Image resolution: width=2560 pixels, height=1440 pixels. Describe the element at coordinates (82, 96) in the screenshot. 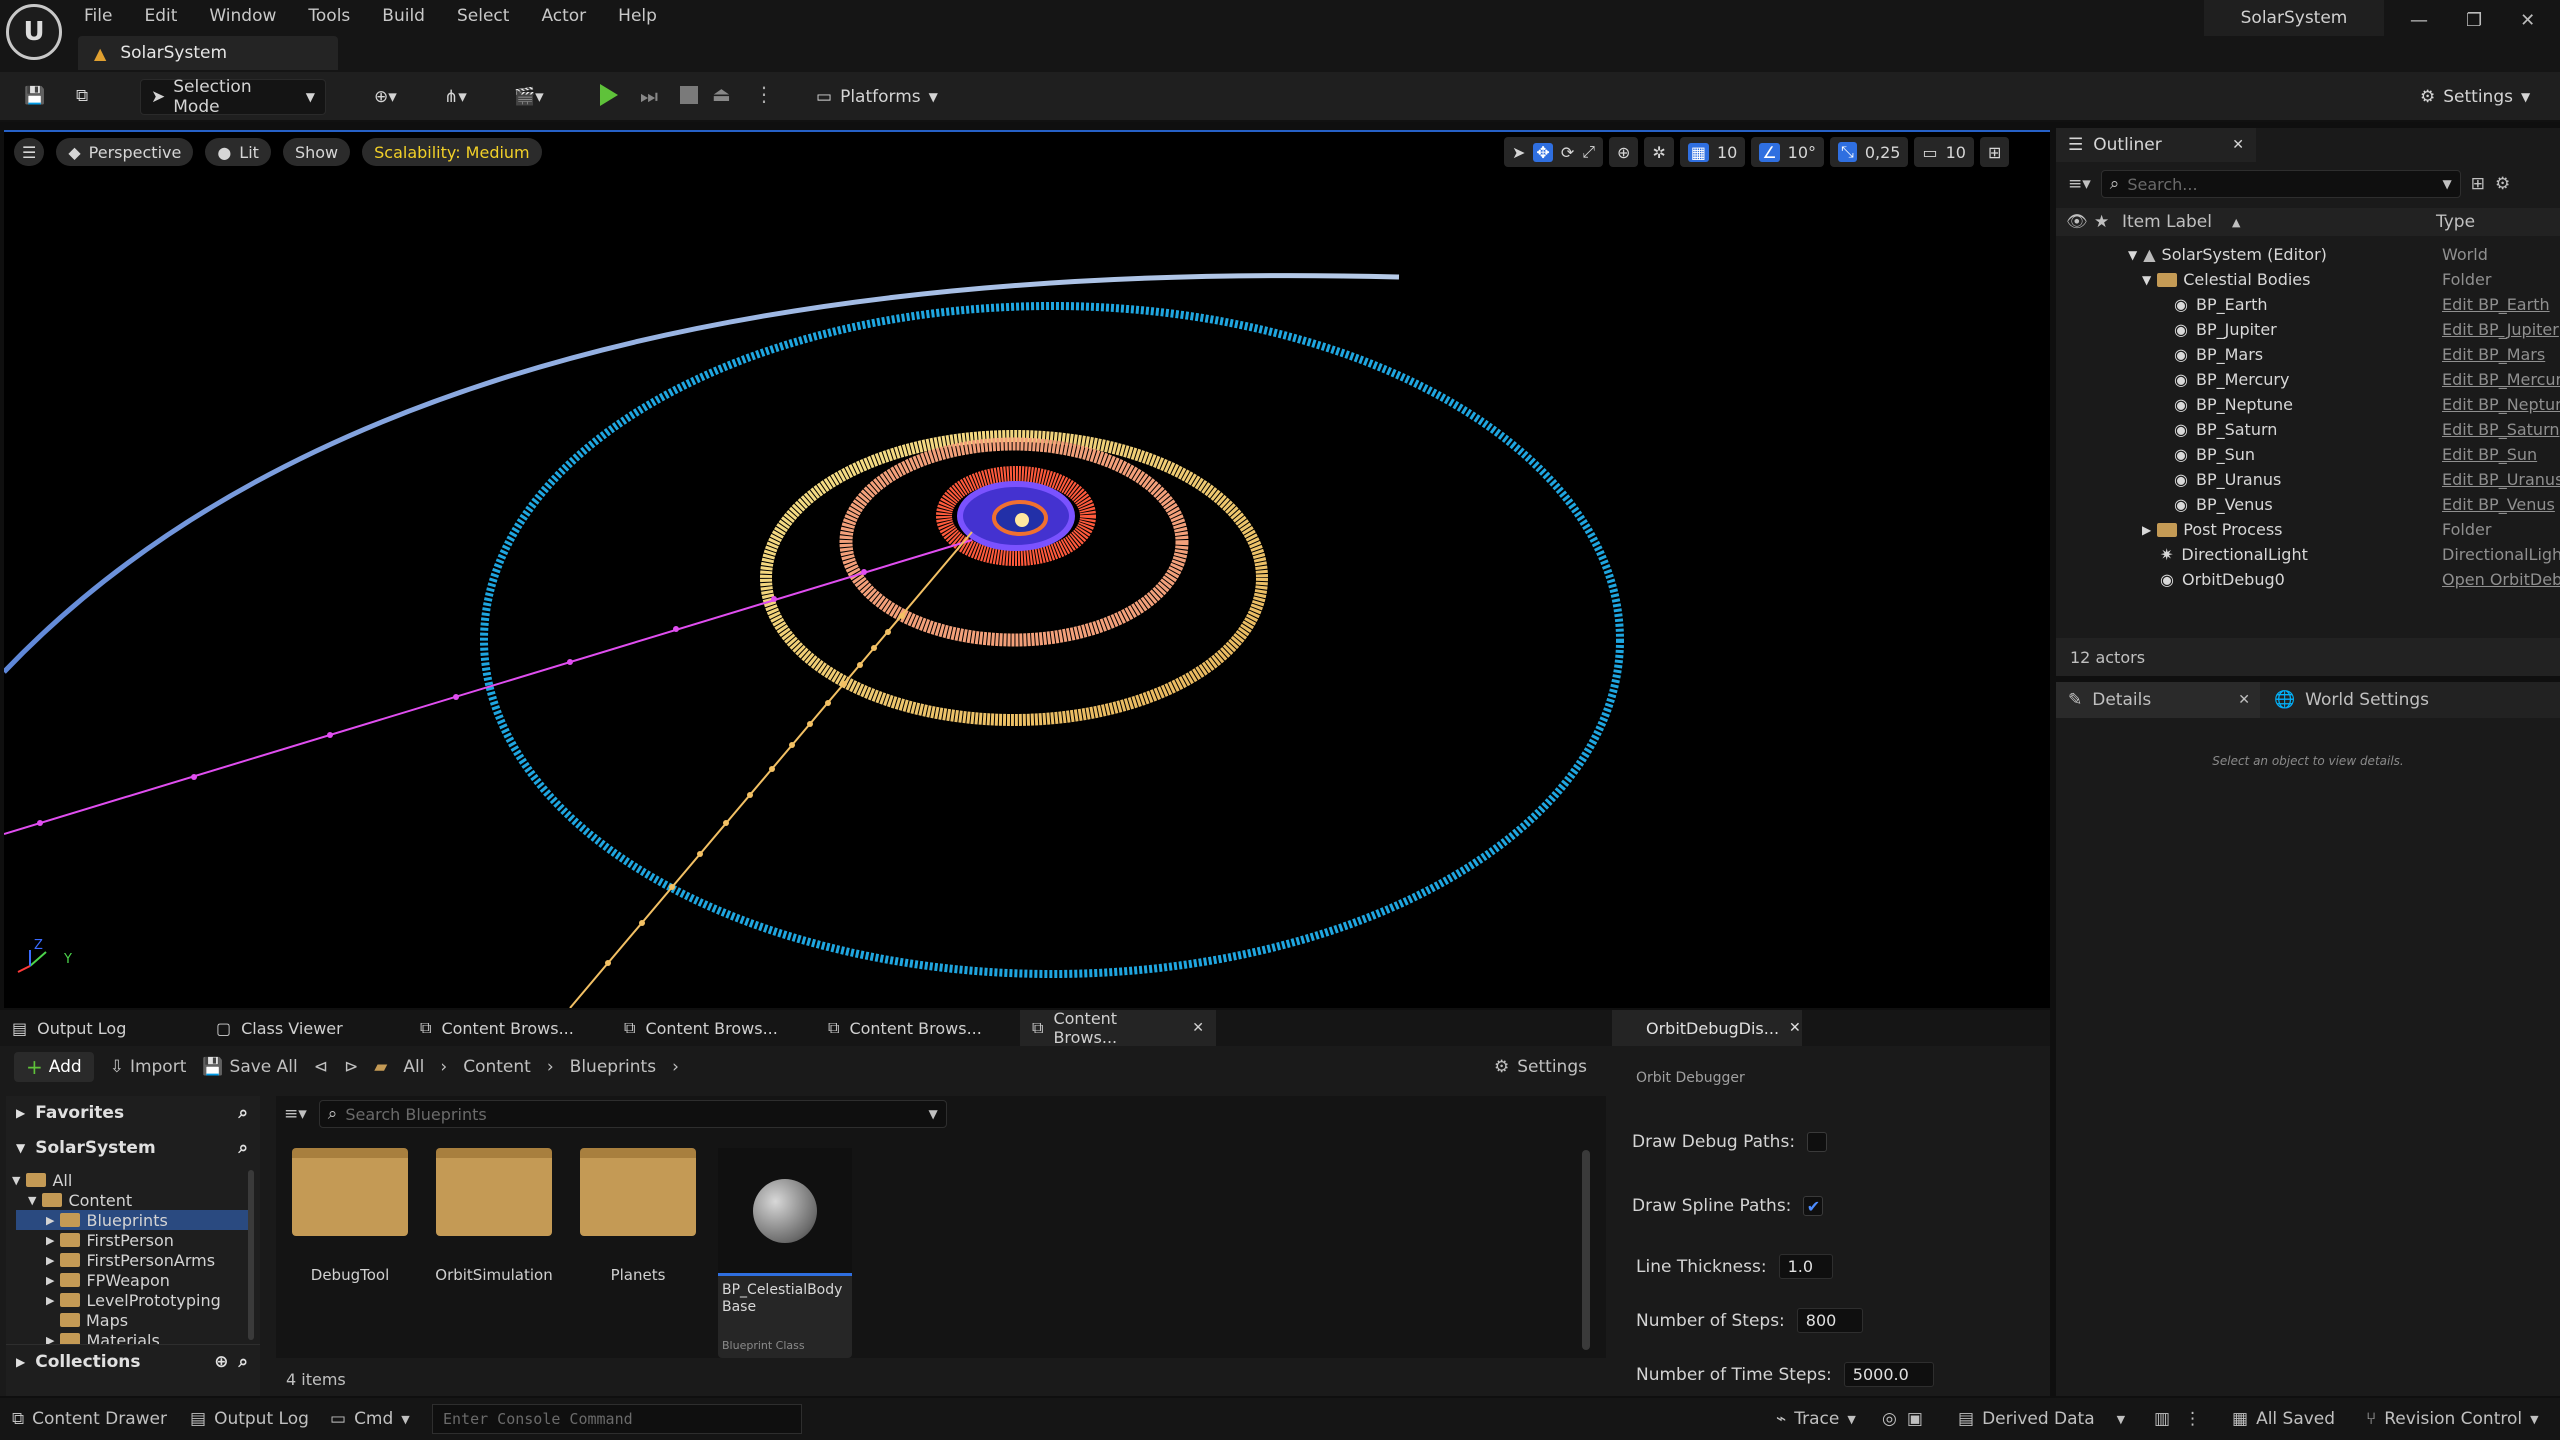

I see `content-icon: ⧉` at that location.